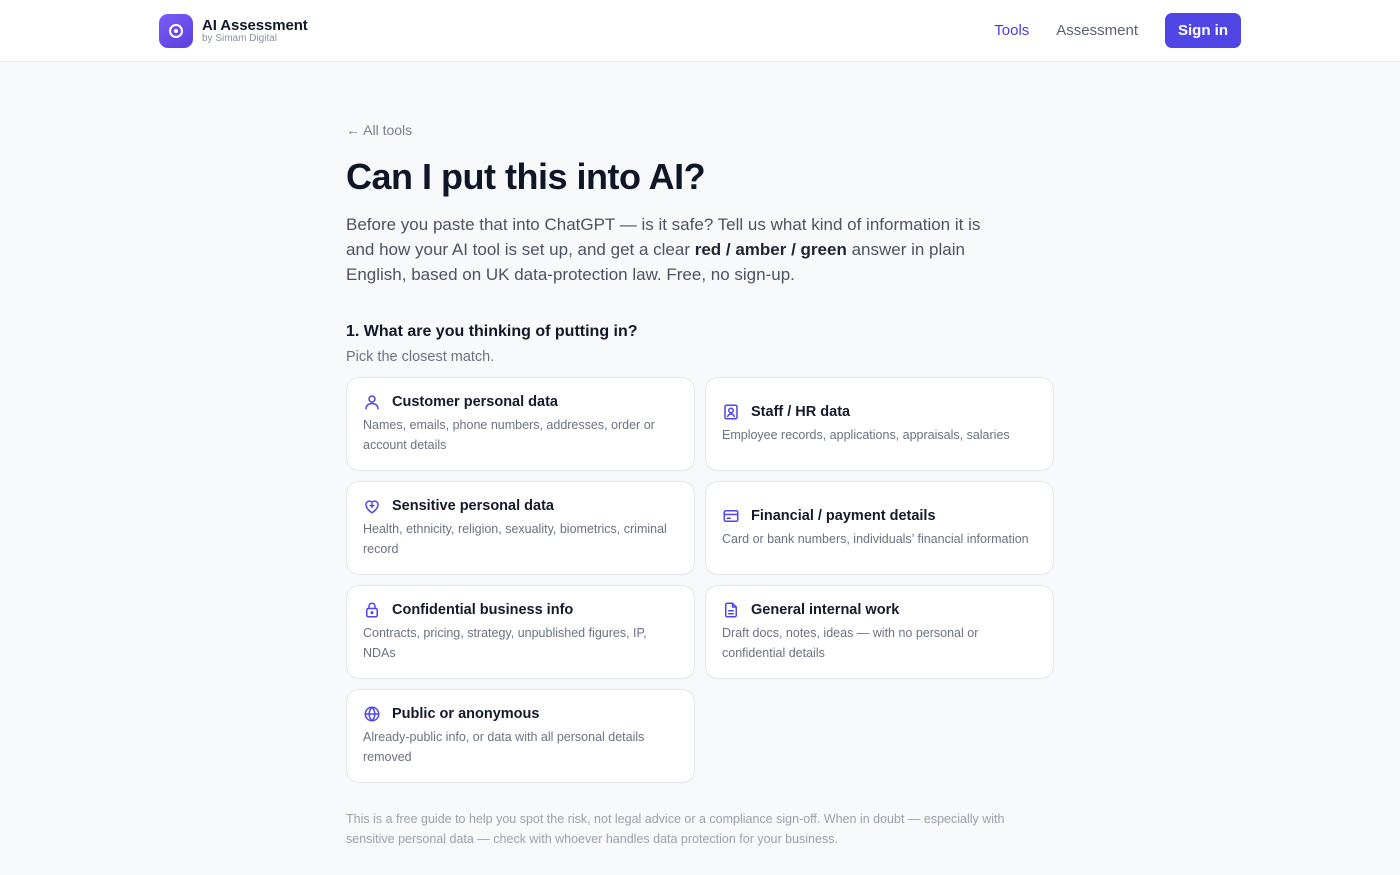 The width and height of the screenshot is (1400, 875). I want to click on option-title: Staff / HR data, so click(801, 412).